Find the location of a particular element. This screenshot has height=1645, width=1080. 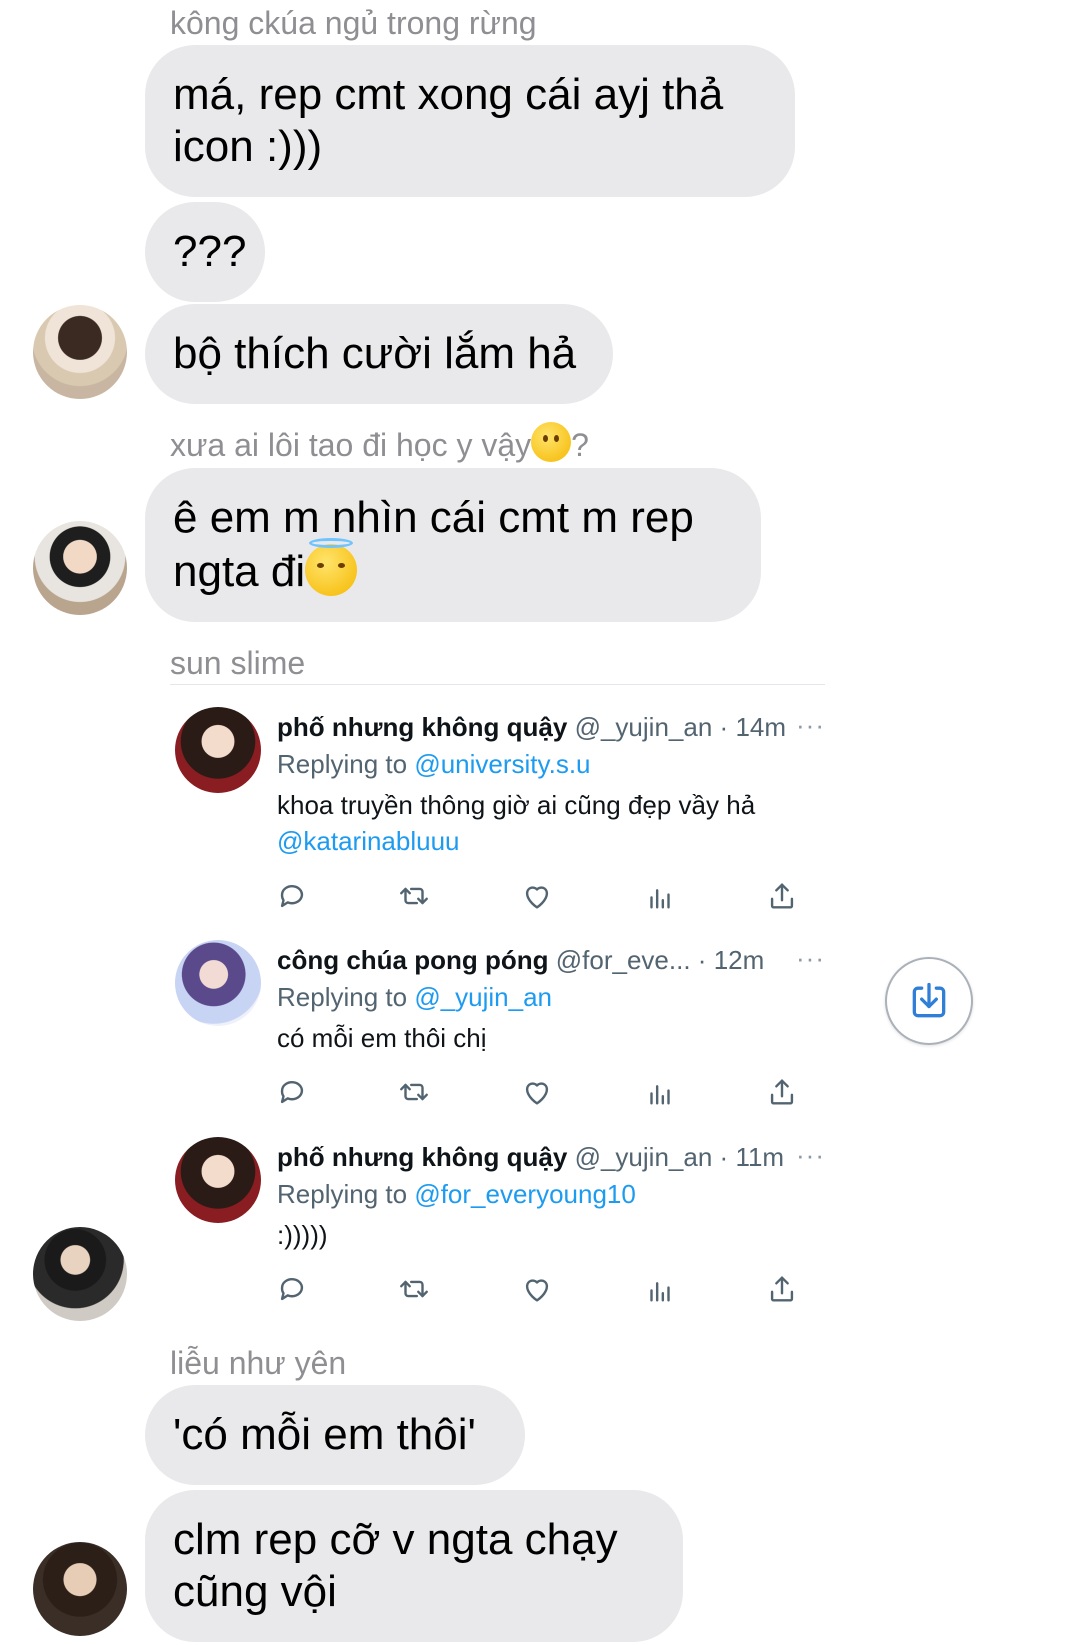

sender-name-text: xưa ai lôi tao đi học y vậy is located at coordinates (351, 445).